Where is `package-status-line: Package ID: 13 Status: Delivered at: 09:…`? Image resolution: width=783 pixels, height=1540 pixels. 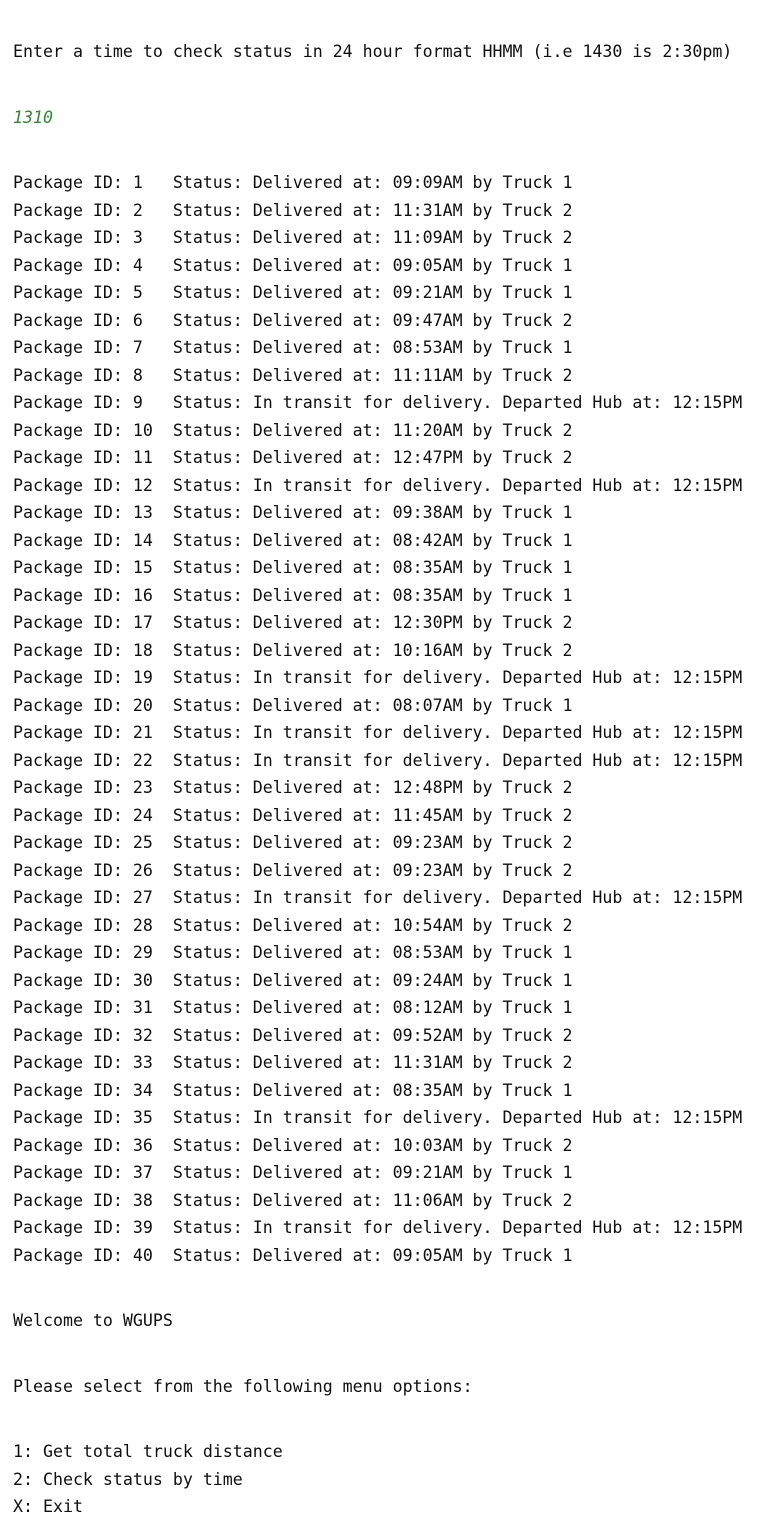 package-status-line: Package ID: 13 Status: Delivered at: 09:… is located at coordinates (293, 512).